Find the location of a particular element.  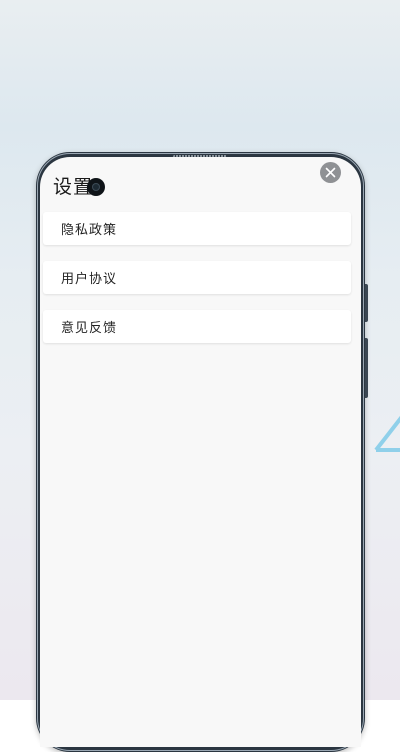

menu-item-label: 隐私政策 is located at coordinates (89, 230).